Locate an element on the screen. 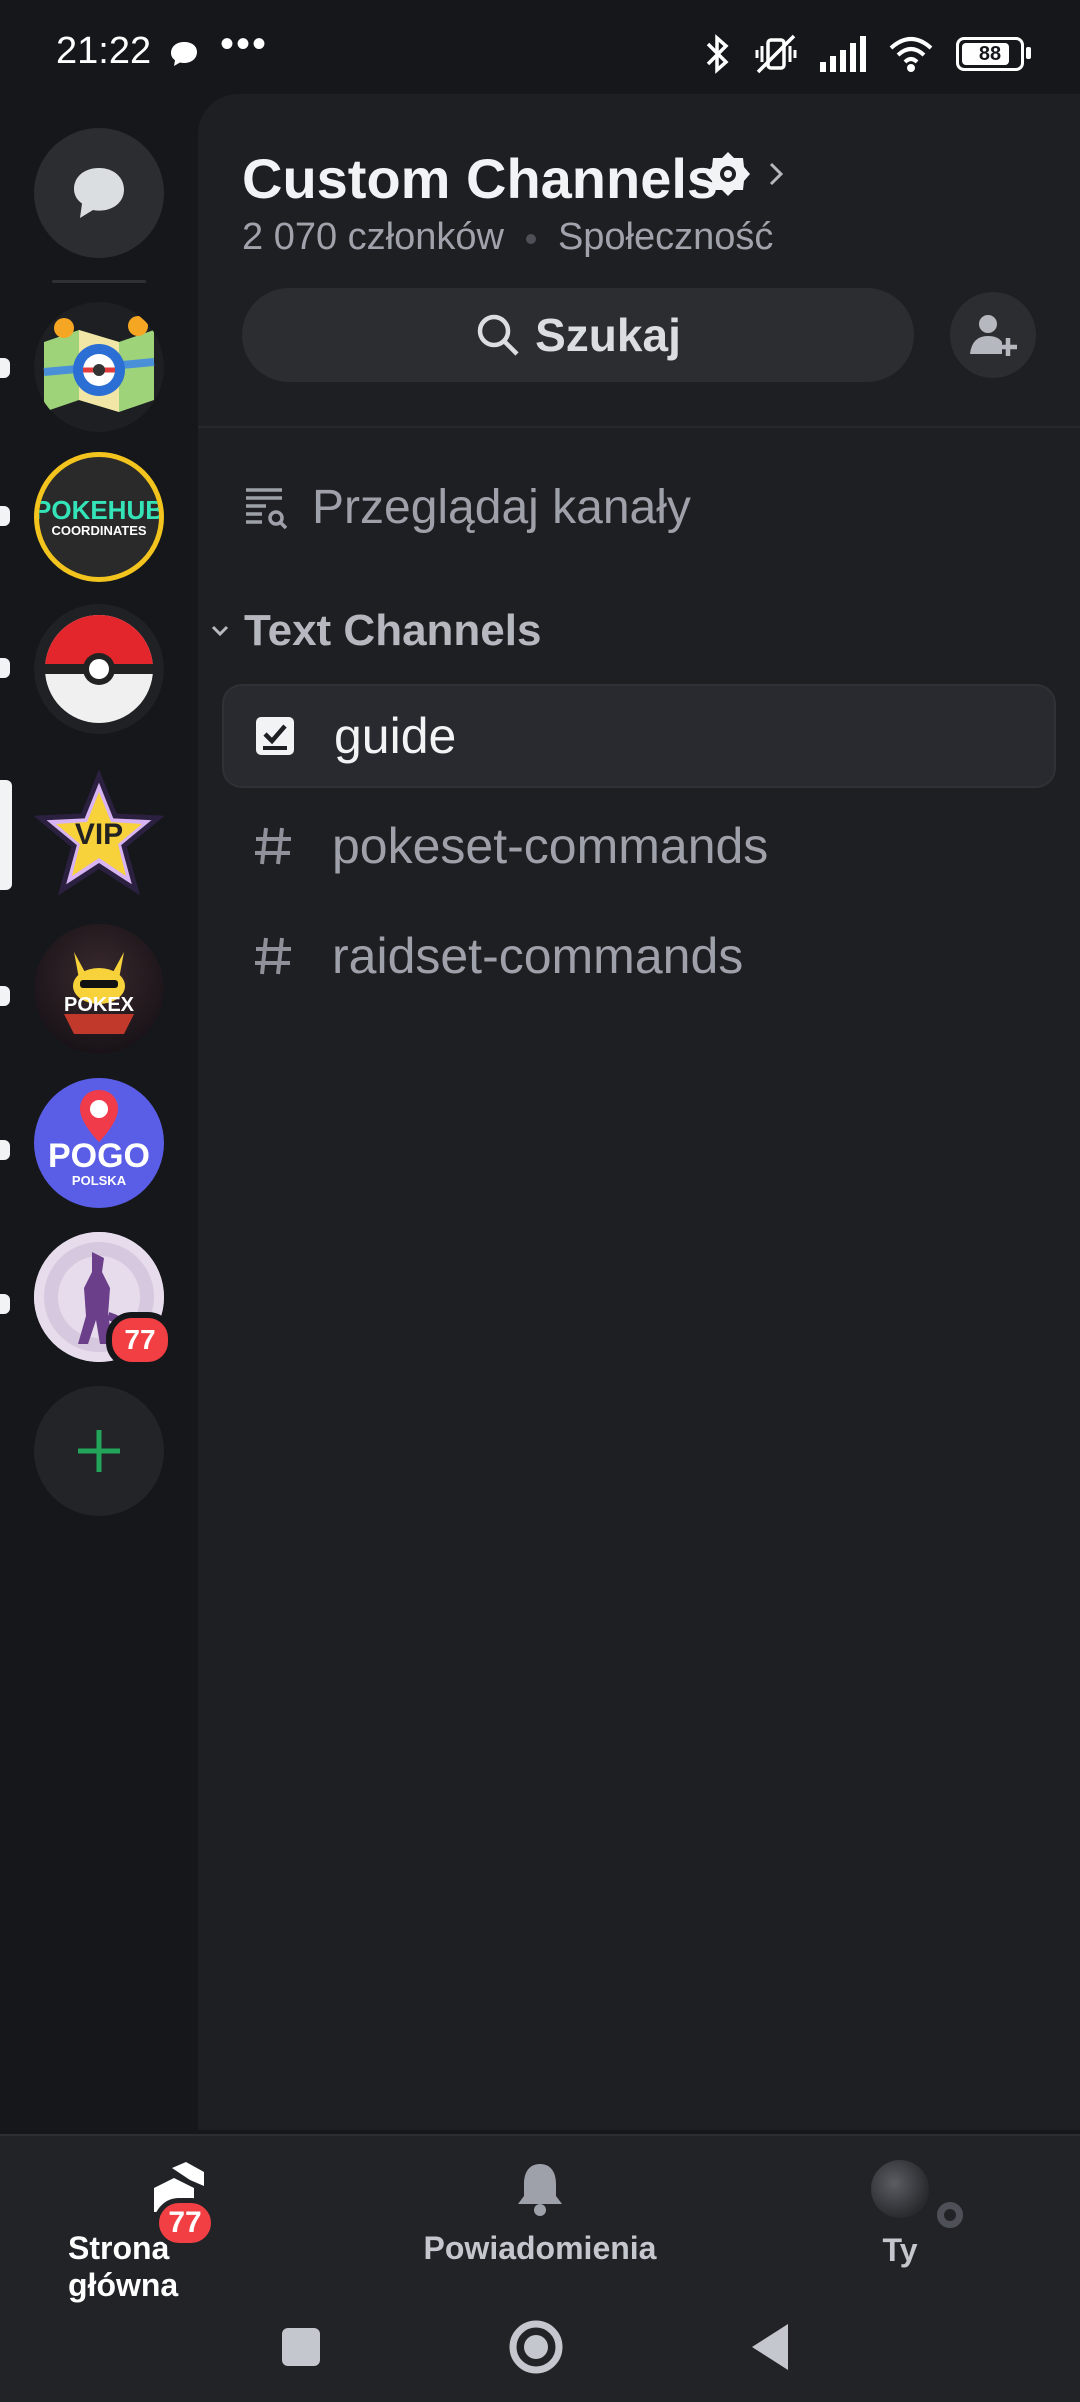  tab-you: Ty is located at coordinates (900, 2214).